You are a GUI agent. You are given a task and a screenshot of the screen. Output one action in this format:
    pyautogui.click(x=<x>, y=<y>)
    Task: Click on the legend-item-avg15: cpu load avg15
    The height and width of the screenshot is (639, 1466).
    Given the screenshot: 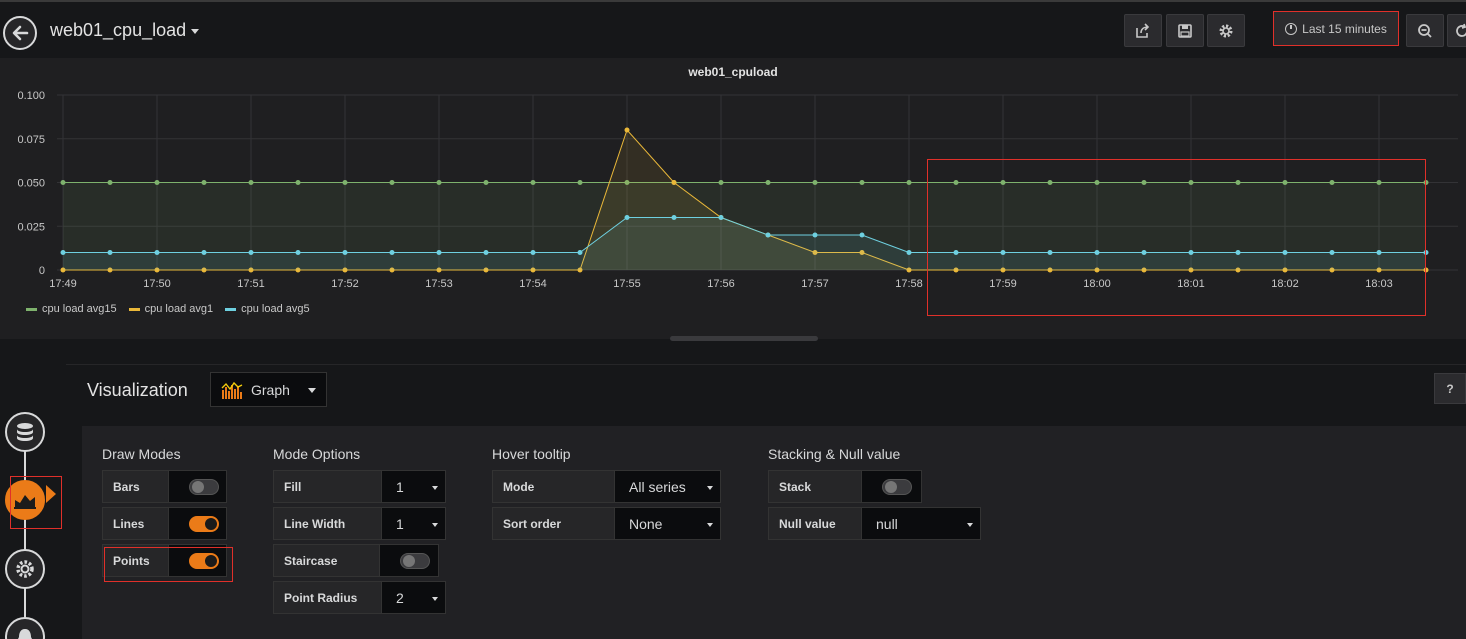 What is the action you would take?
    pyautogui.click(x=71, y=309)
    